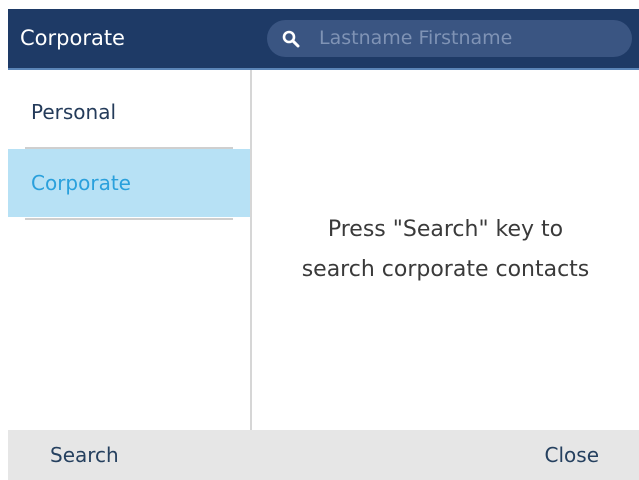  Describe the element at coordinates (74, 112) in the screenshot. I see `sidebar-item-label: Personal` at that location.